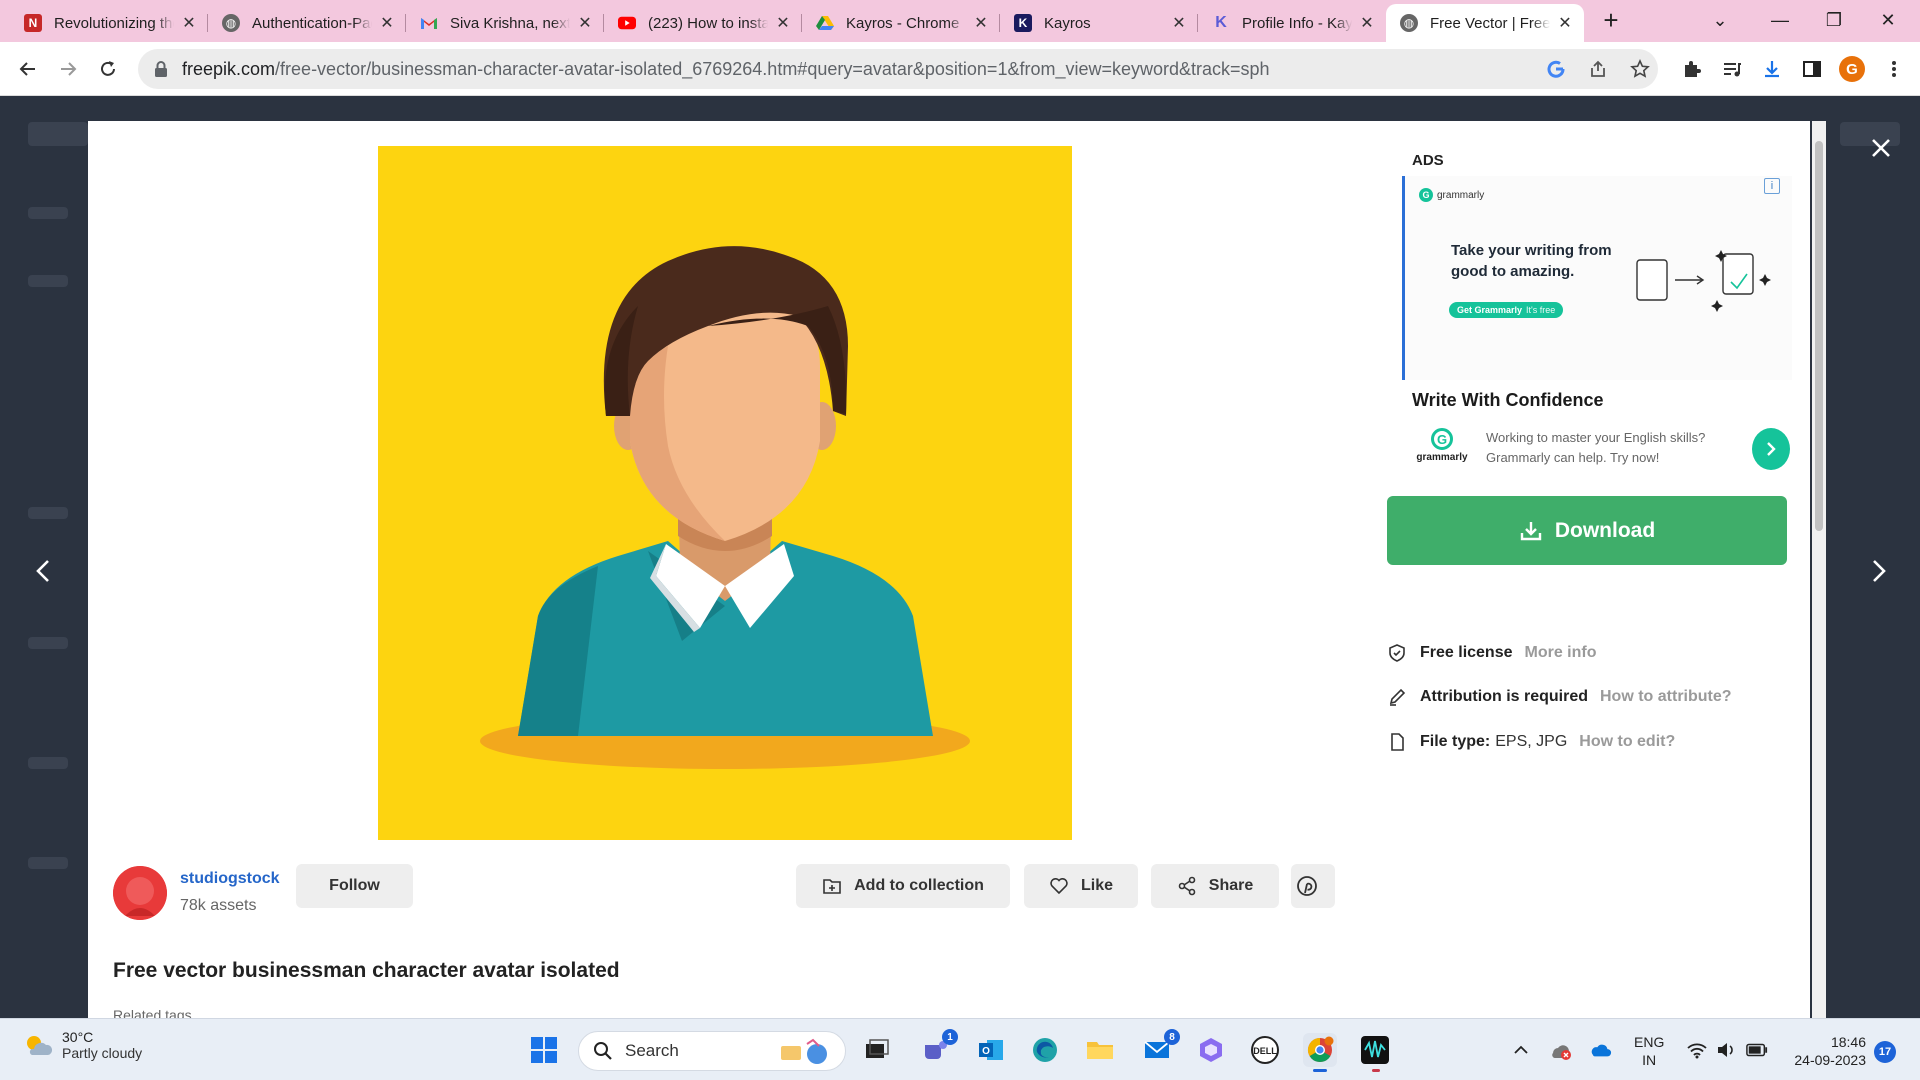 This screenshot has width=1920, height=1080. What do you see at coordinates (825, 23) in the screenshot?
I see `drive-icon` at bounding box center [825, 23].